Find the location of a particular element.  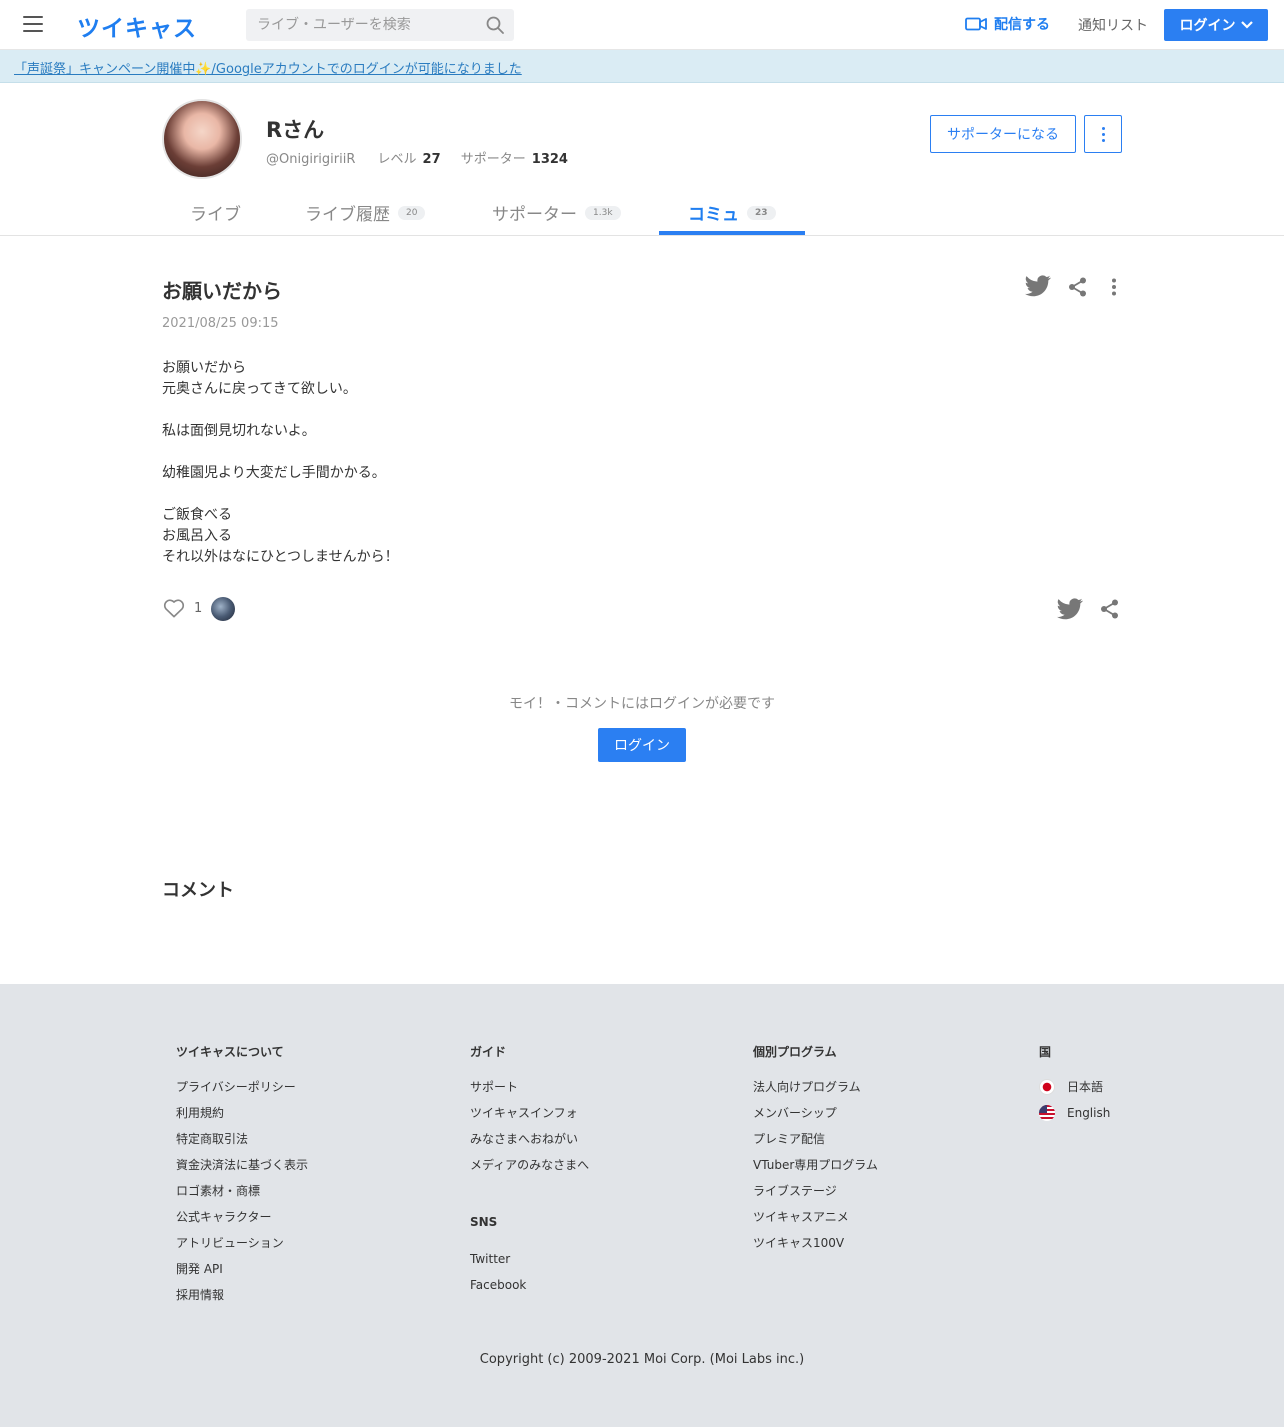

us-flag-icon is located at coordinates (1047, 1112).